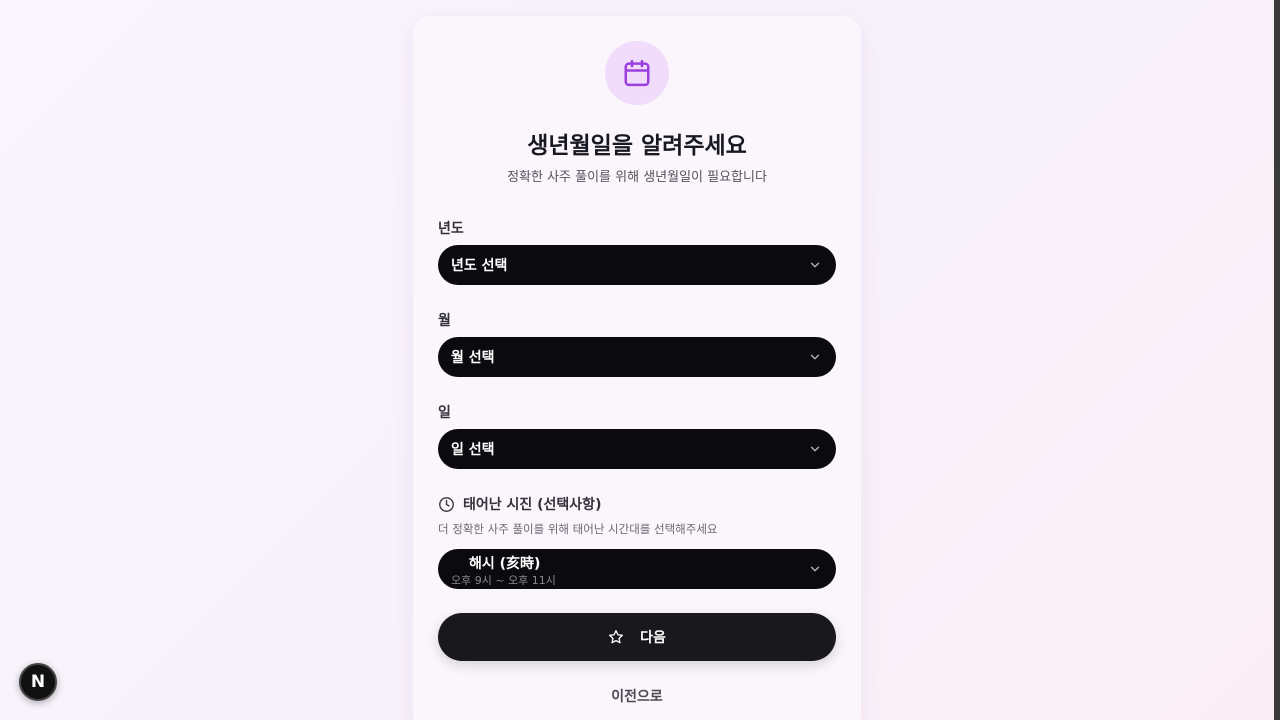  I want to click on page-title: 생년월일을 알려주세요, so click(637, 146).